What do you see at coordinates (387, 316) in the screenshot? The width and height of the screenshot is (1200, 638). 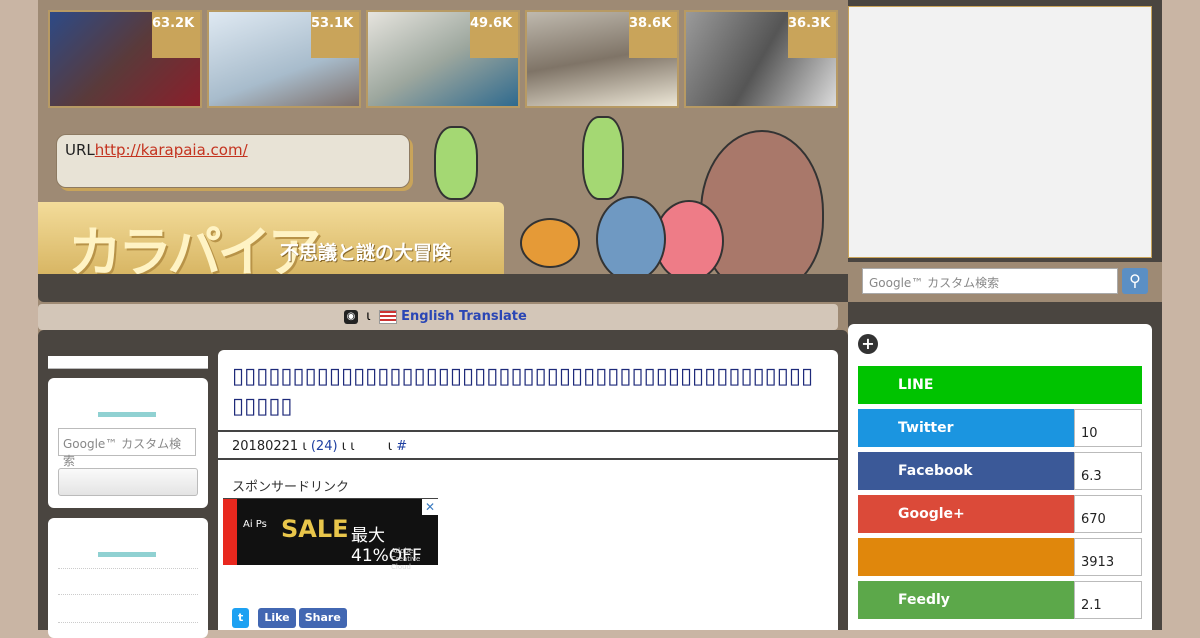 I see `uk-flag-icon` at bounding box center [387, 316].